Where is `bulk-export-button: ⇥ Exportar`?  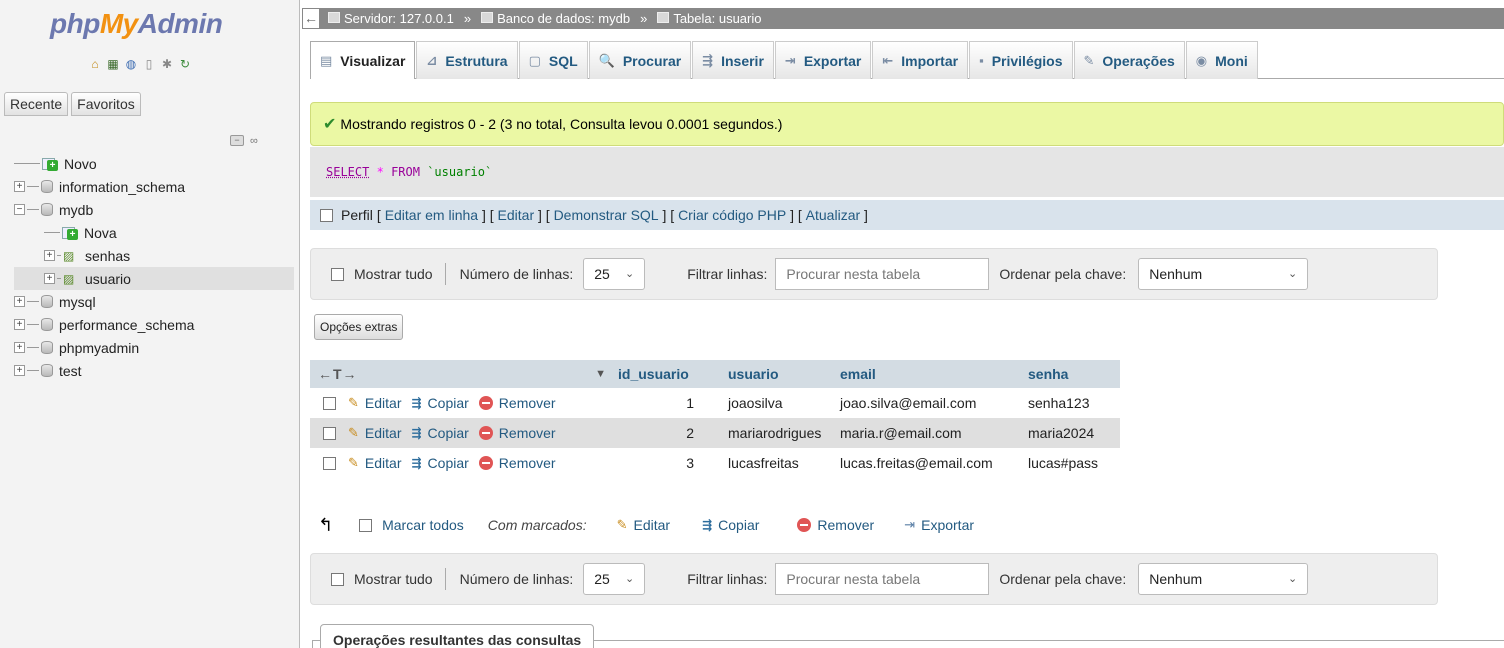 bulk-export-button: ⇥ Exportar is located at coordinates (939, 525).